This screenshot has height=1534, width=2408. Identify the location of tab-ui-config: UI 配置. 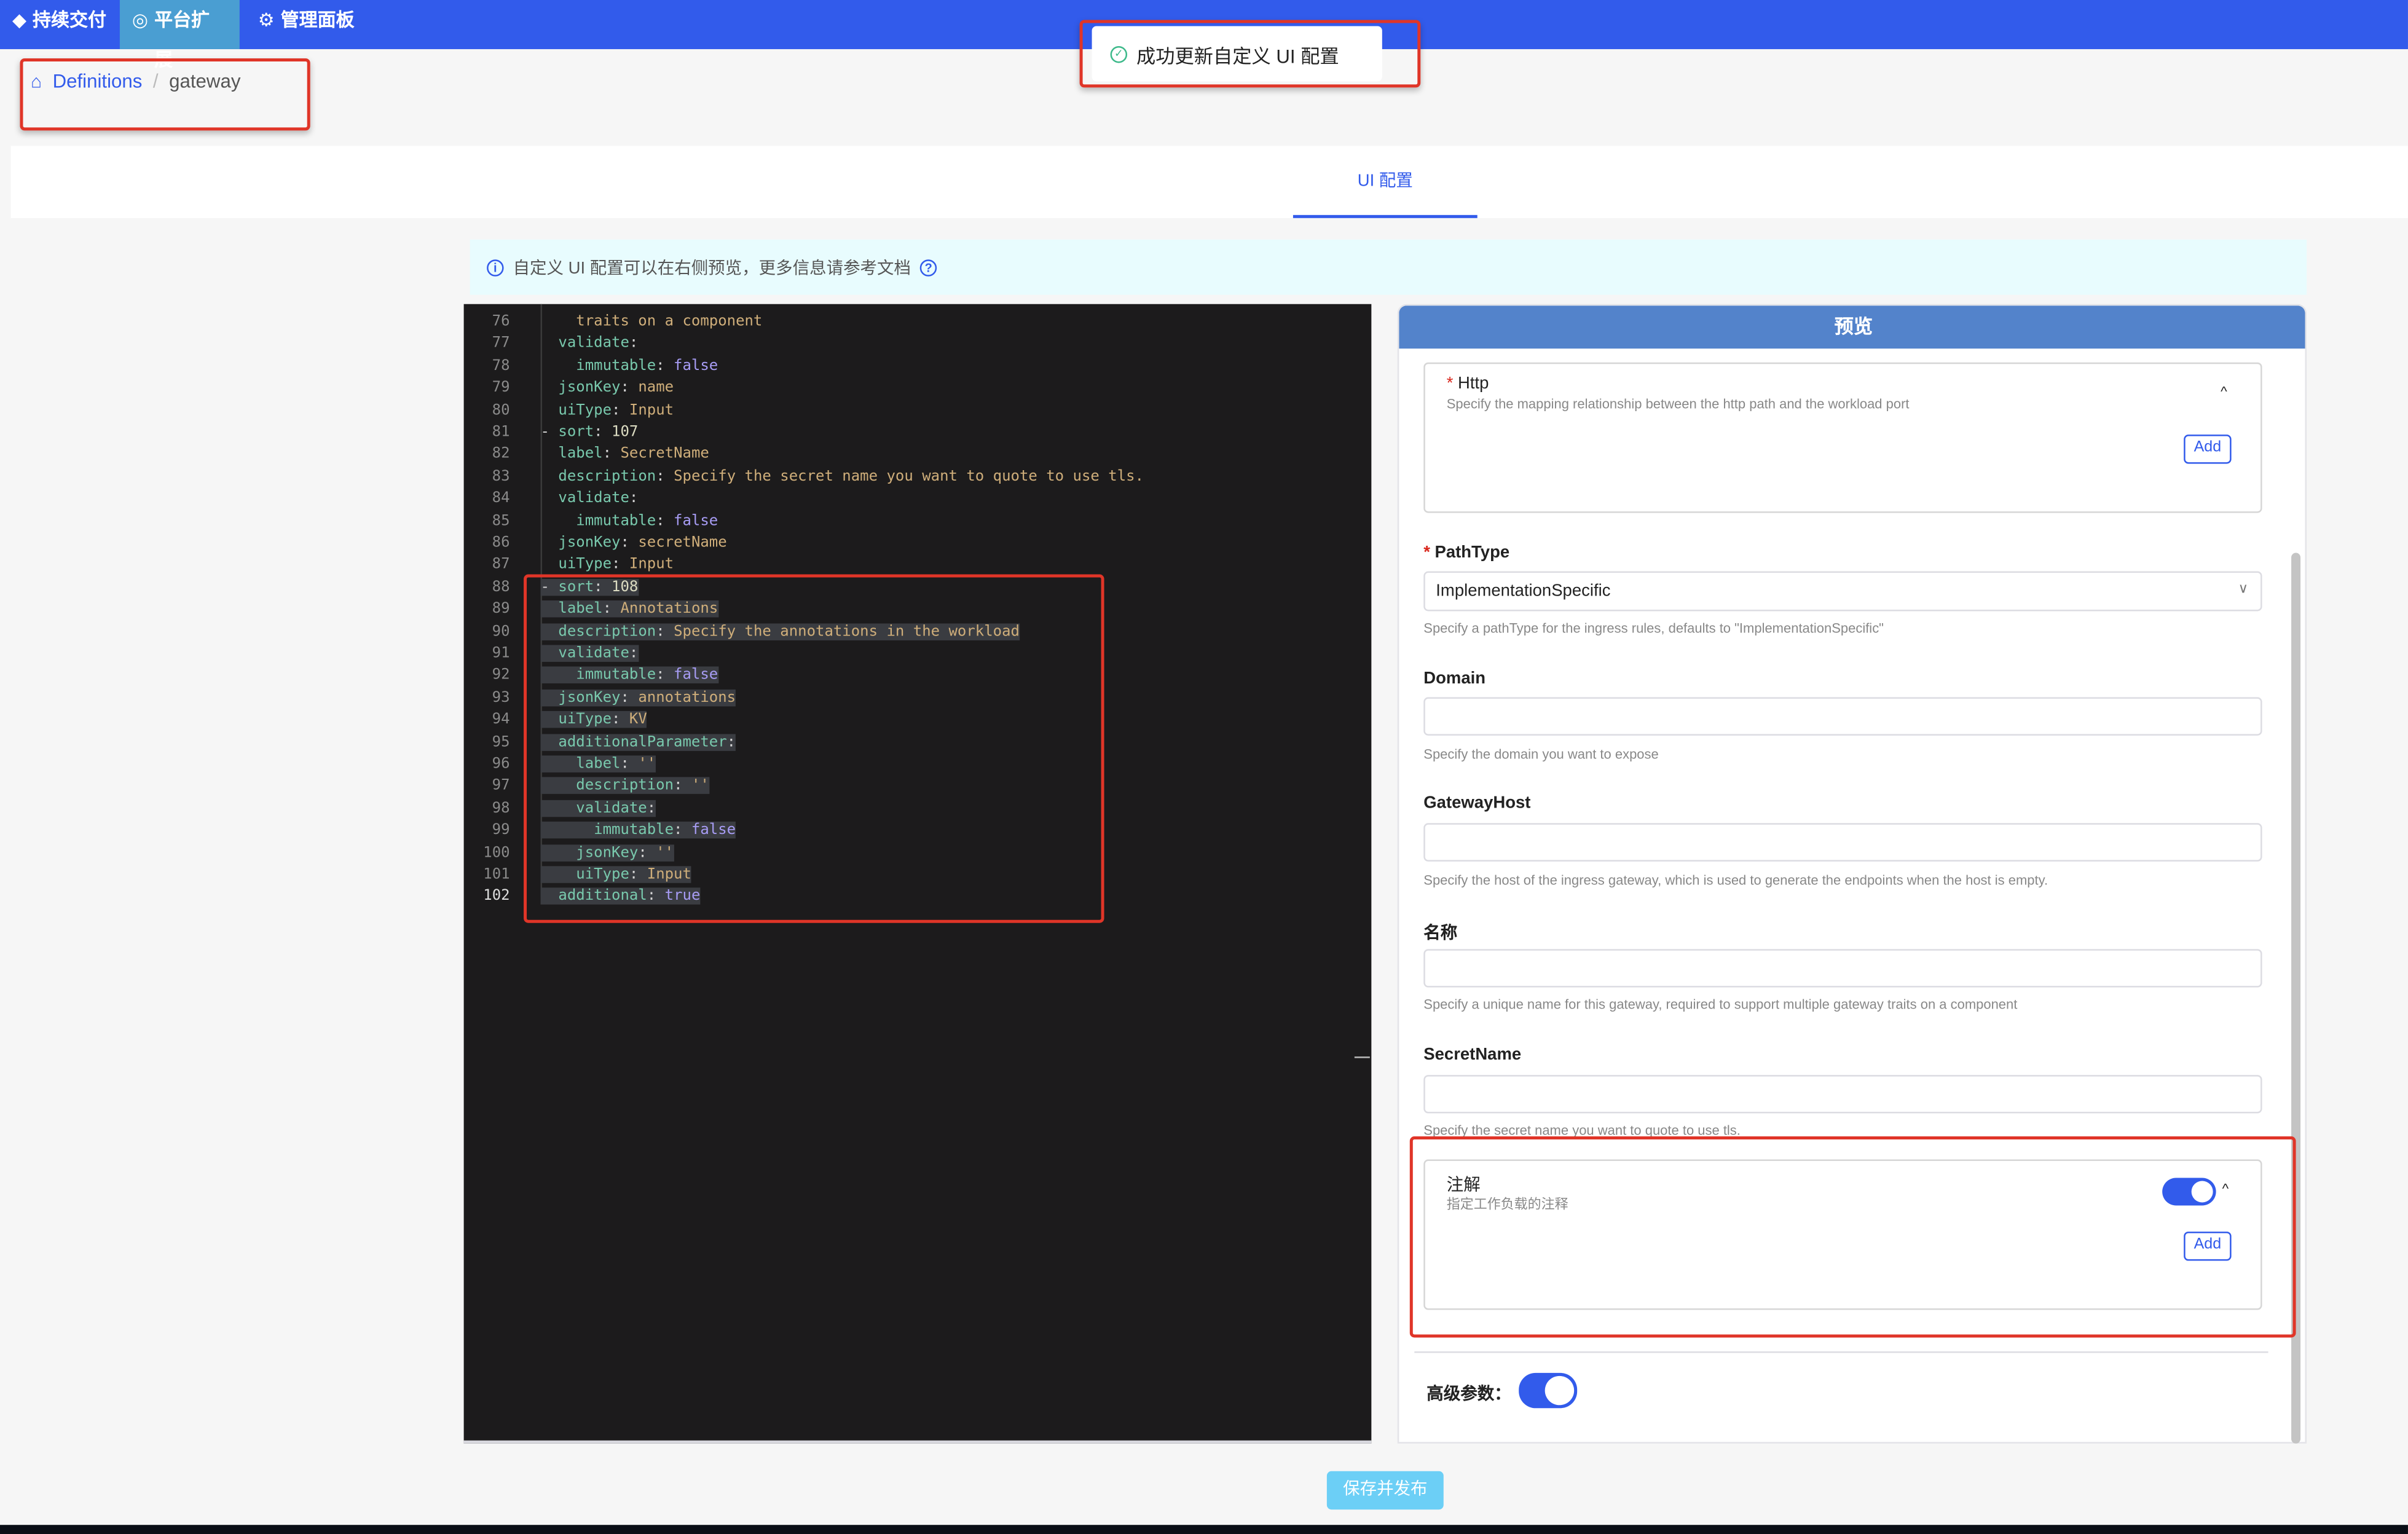
(1385, 182).